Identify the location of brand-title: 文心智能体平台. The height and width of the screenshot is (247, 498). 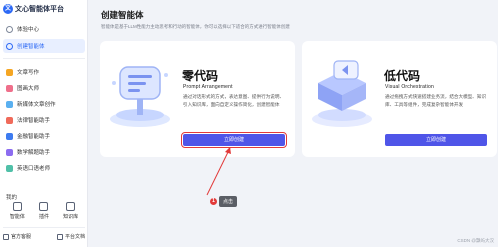
(39, 9).